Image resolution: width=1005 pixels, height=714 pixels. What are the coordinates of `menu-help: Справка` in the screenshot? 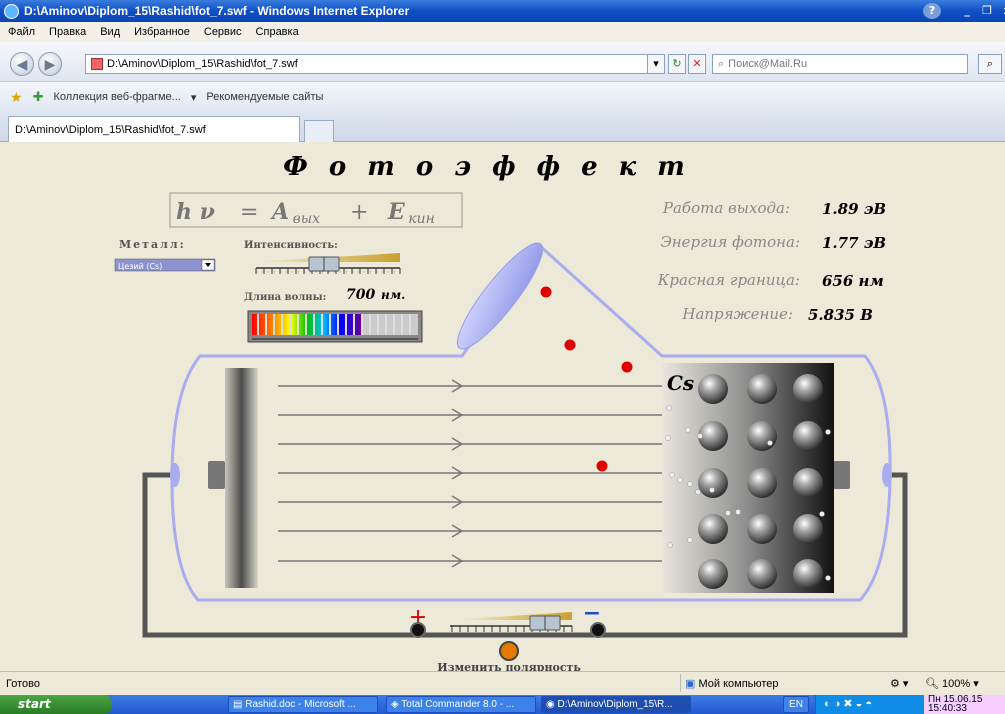 It's located at (277, 32).